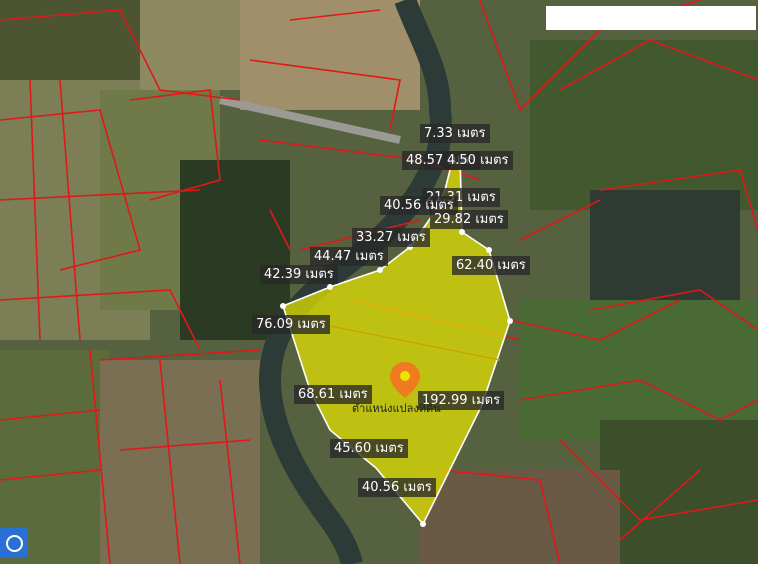  I want to click on locate-button, so click(14, 543).